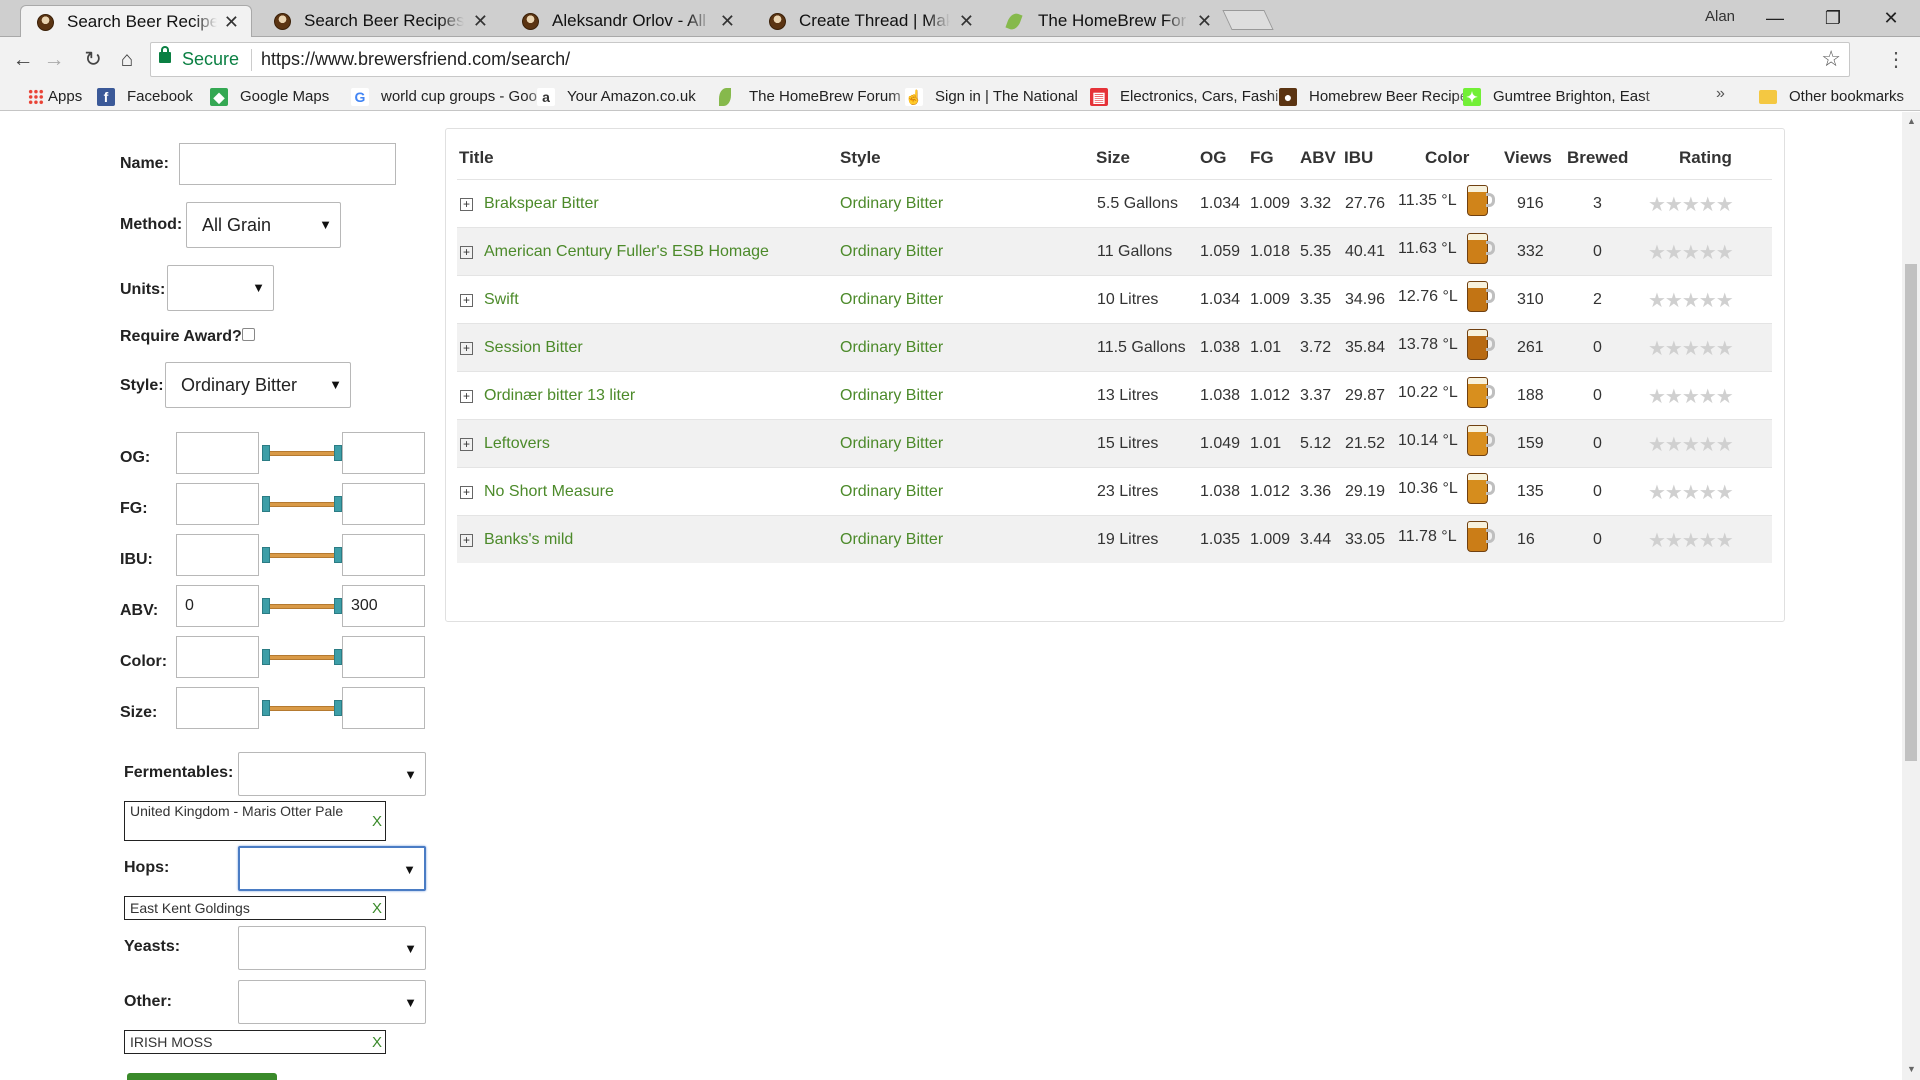 The height and width of the screenshot is (1080, 1920). Describe the element at coordinates (1720, 94) in the screenshot. I see `more-bookmarks-icon: »` at that location.